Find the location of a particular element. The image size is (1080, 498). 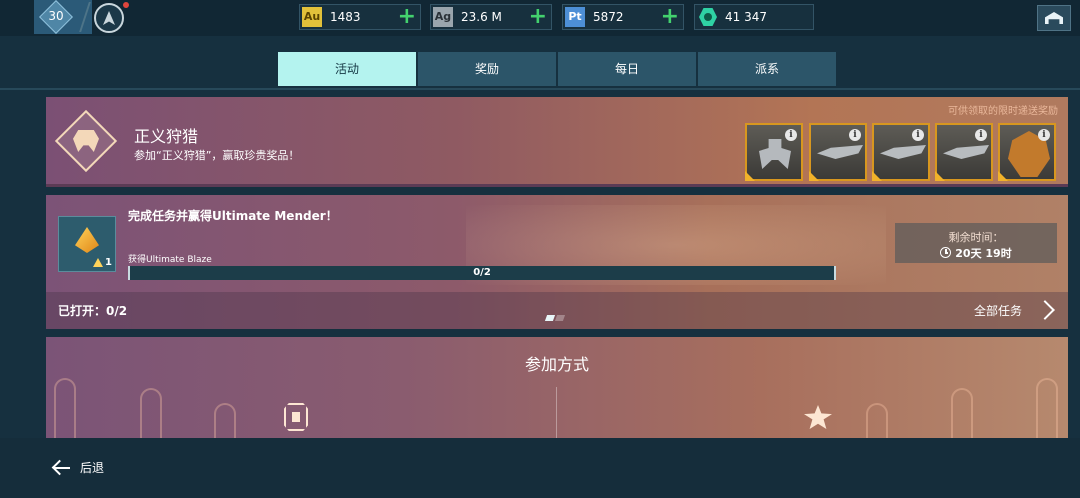

page-dot is located at coordinates (560, 318).